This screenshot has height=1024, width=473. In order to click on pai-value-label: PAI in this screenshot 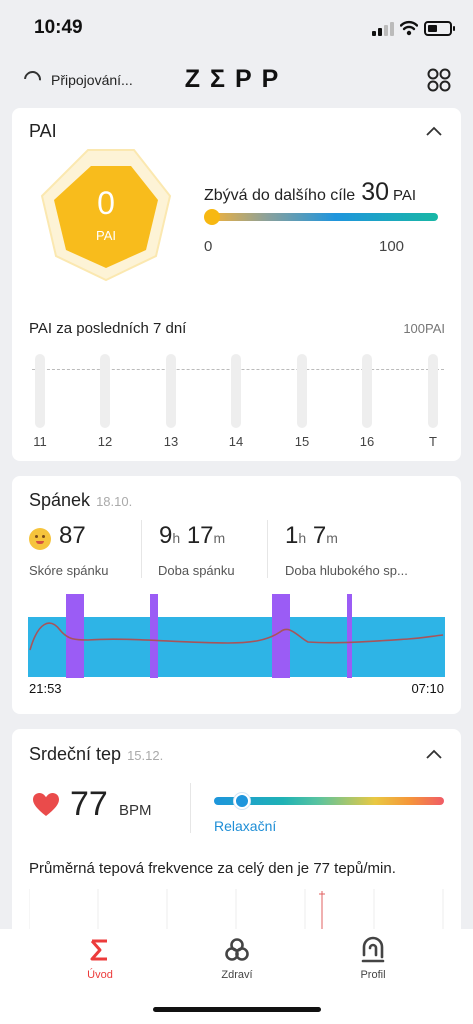, I will do `click(106, 235)`.